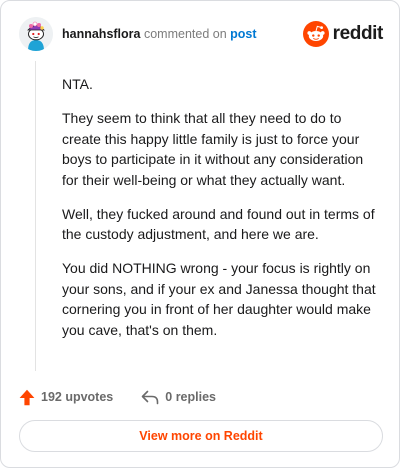 The height and width of the screenshot is (468, 400). What do you see at coordinates (35, 216) in the screenshot?
I see `thread-line` at bounding box center [35, 216].